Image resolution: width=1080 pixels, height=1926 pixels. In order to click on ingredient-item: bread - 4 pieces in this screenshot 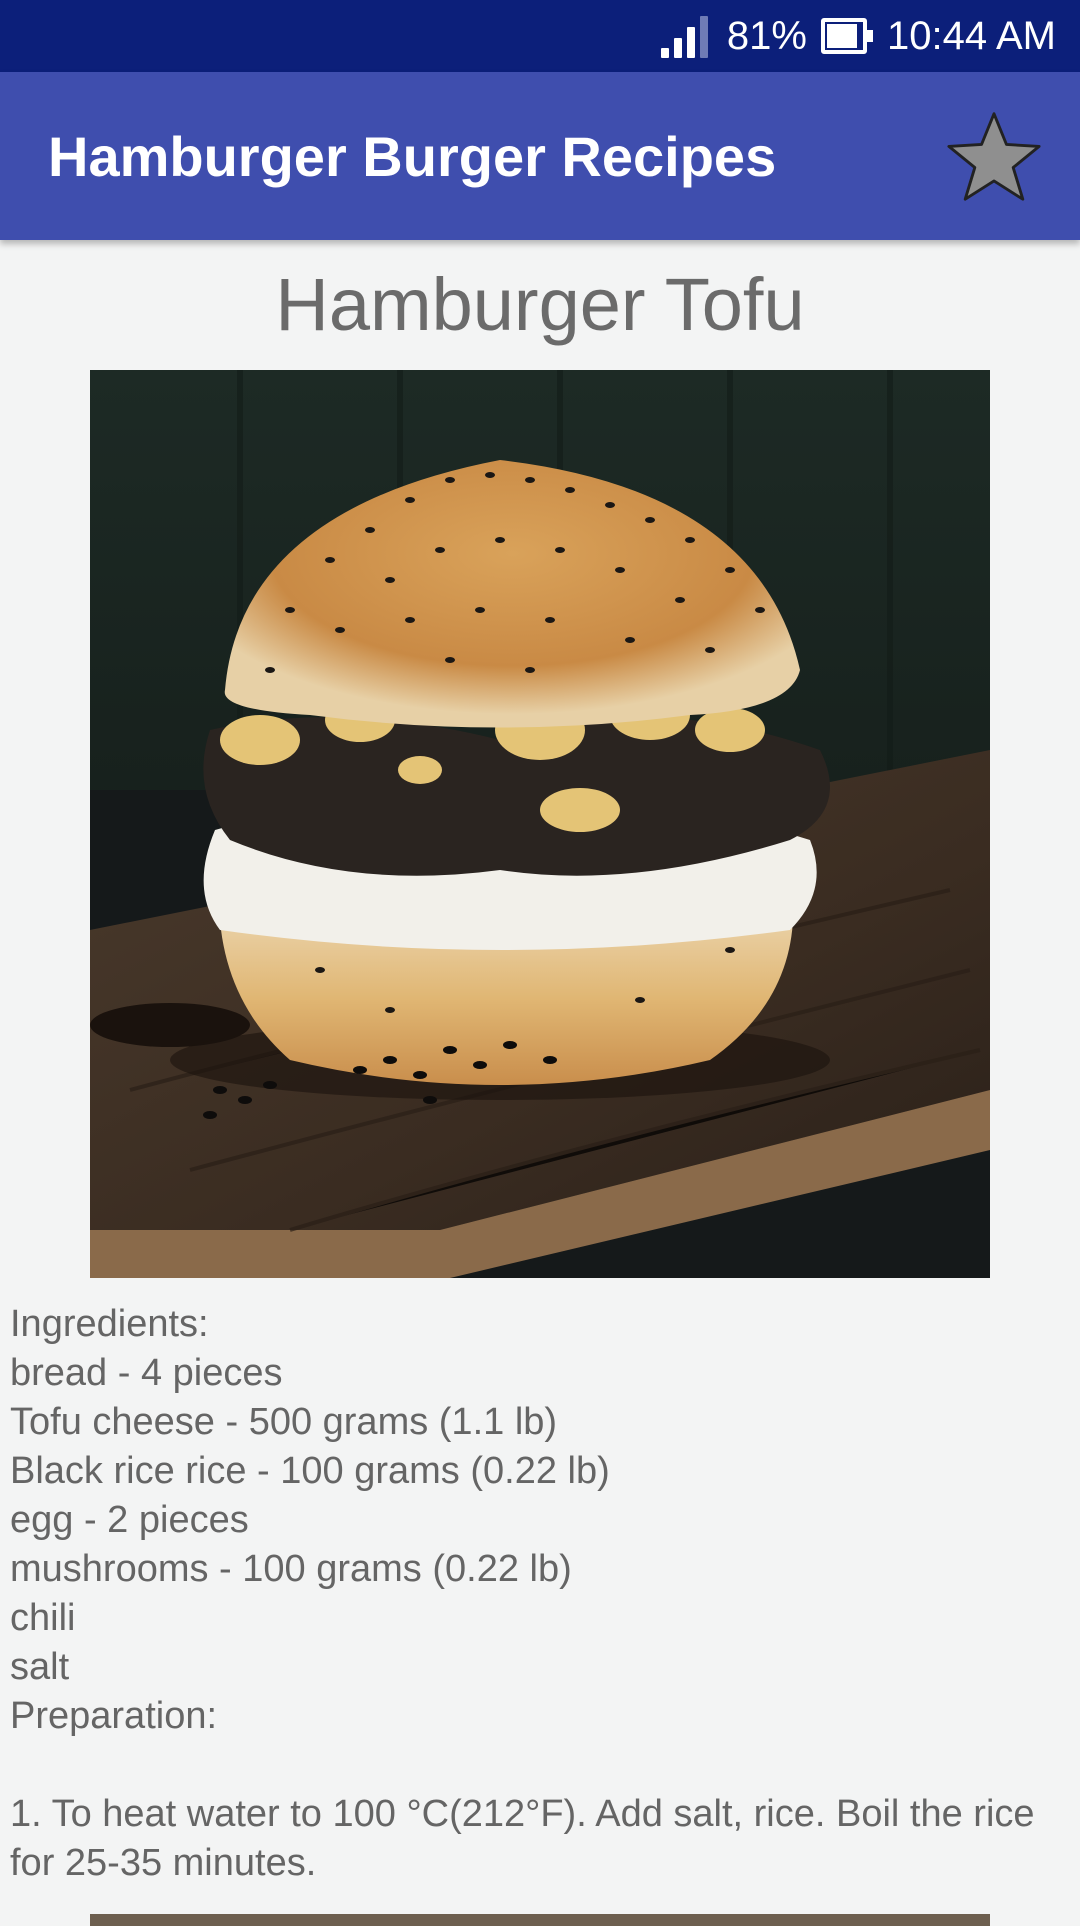, I will do `click(146, 1373)`.